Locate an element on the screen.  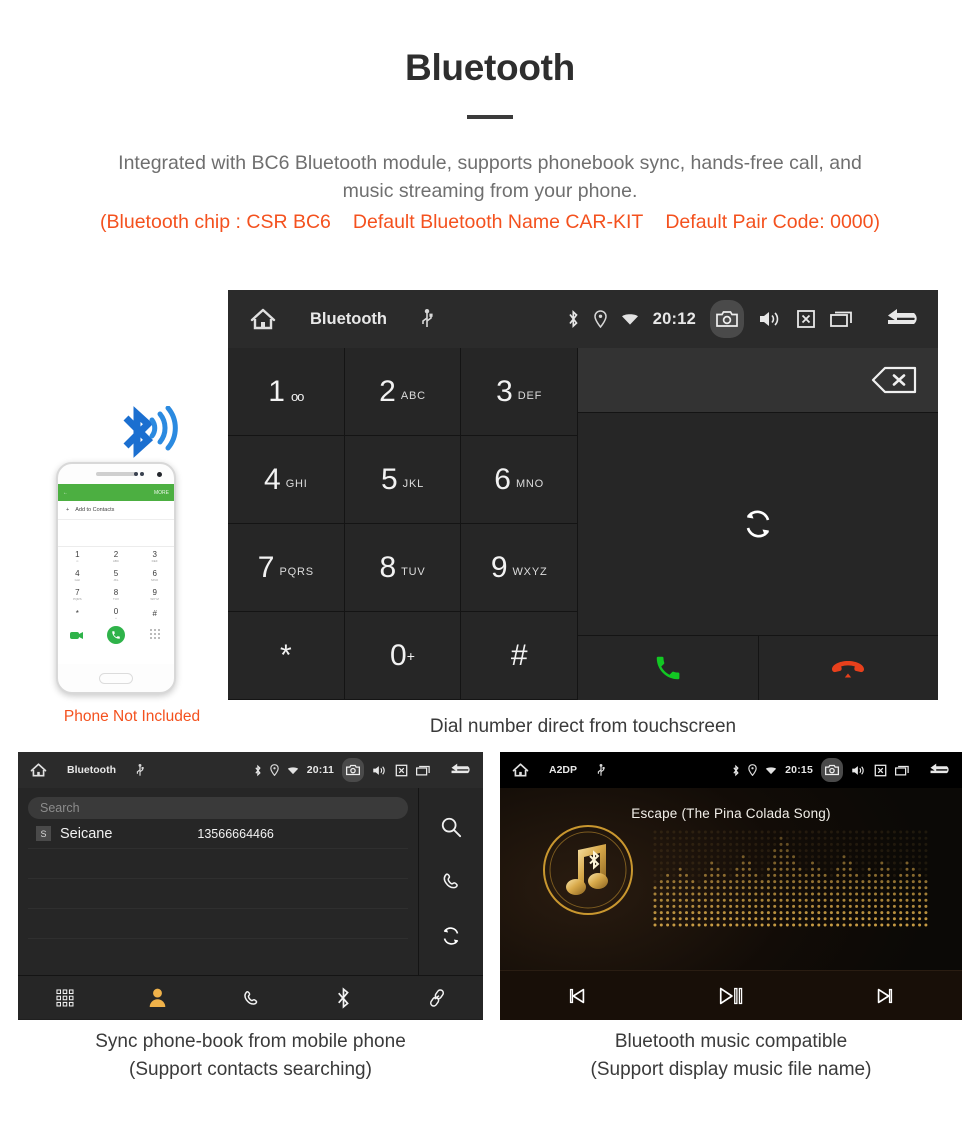
play-pause-icon is located at coordinates (731, 996).